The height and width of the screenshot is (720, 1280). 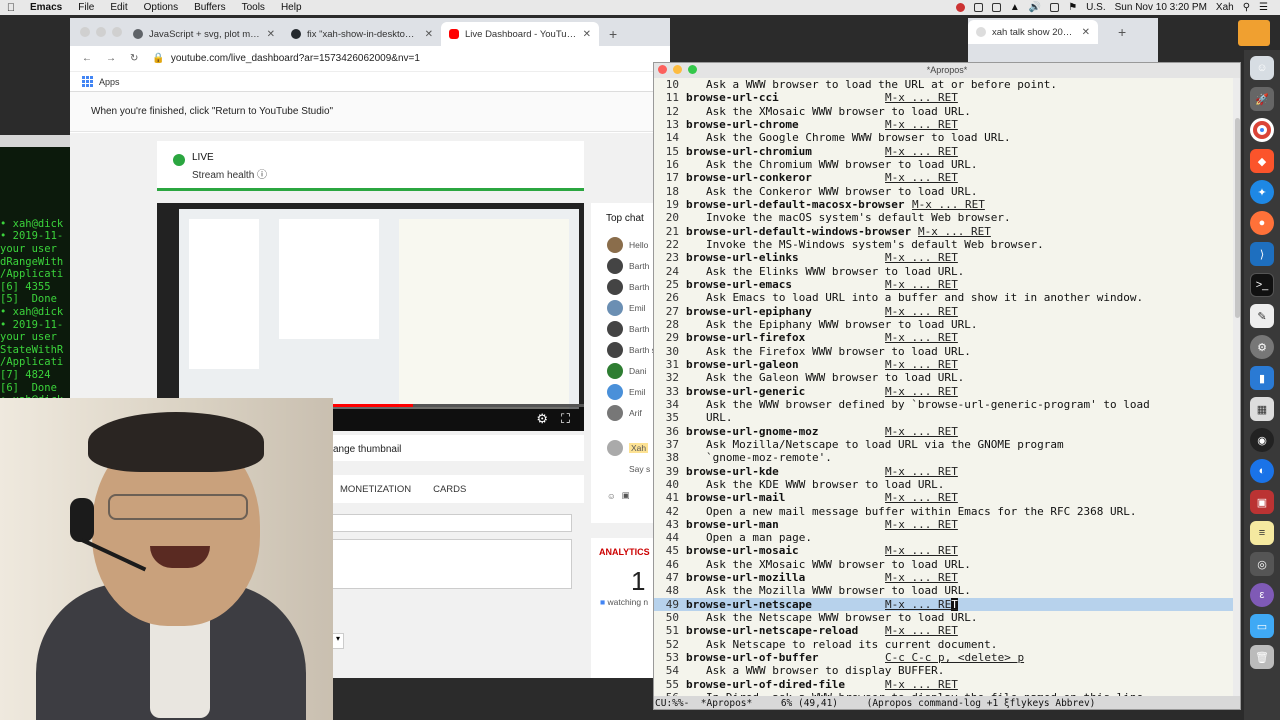 What do you see at coordinates (1095, 7) in the screenshot?
I see `input-source: U.S.` at bounding box center [1095, 7].